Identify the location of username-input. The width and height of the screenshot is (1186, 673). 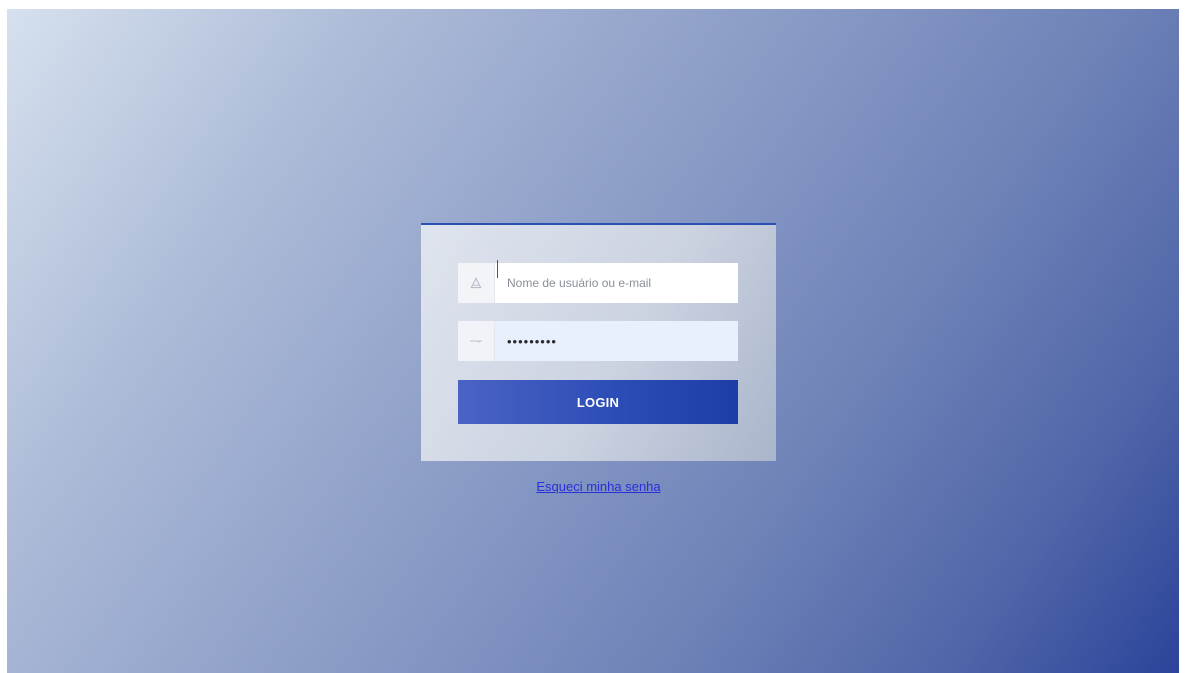
(616, 283).